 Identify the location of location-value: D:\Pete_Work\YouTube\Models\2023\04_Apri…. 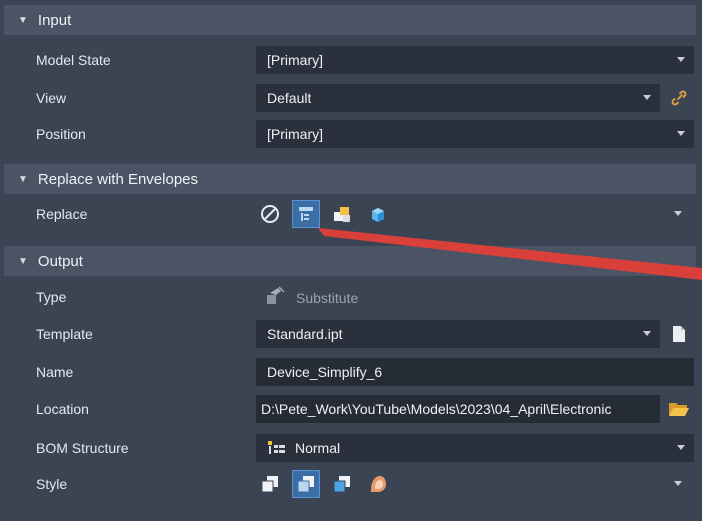
(436, 409).